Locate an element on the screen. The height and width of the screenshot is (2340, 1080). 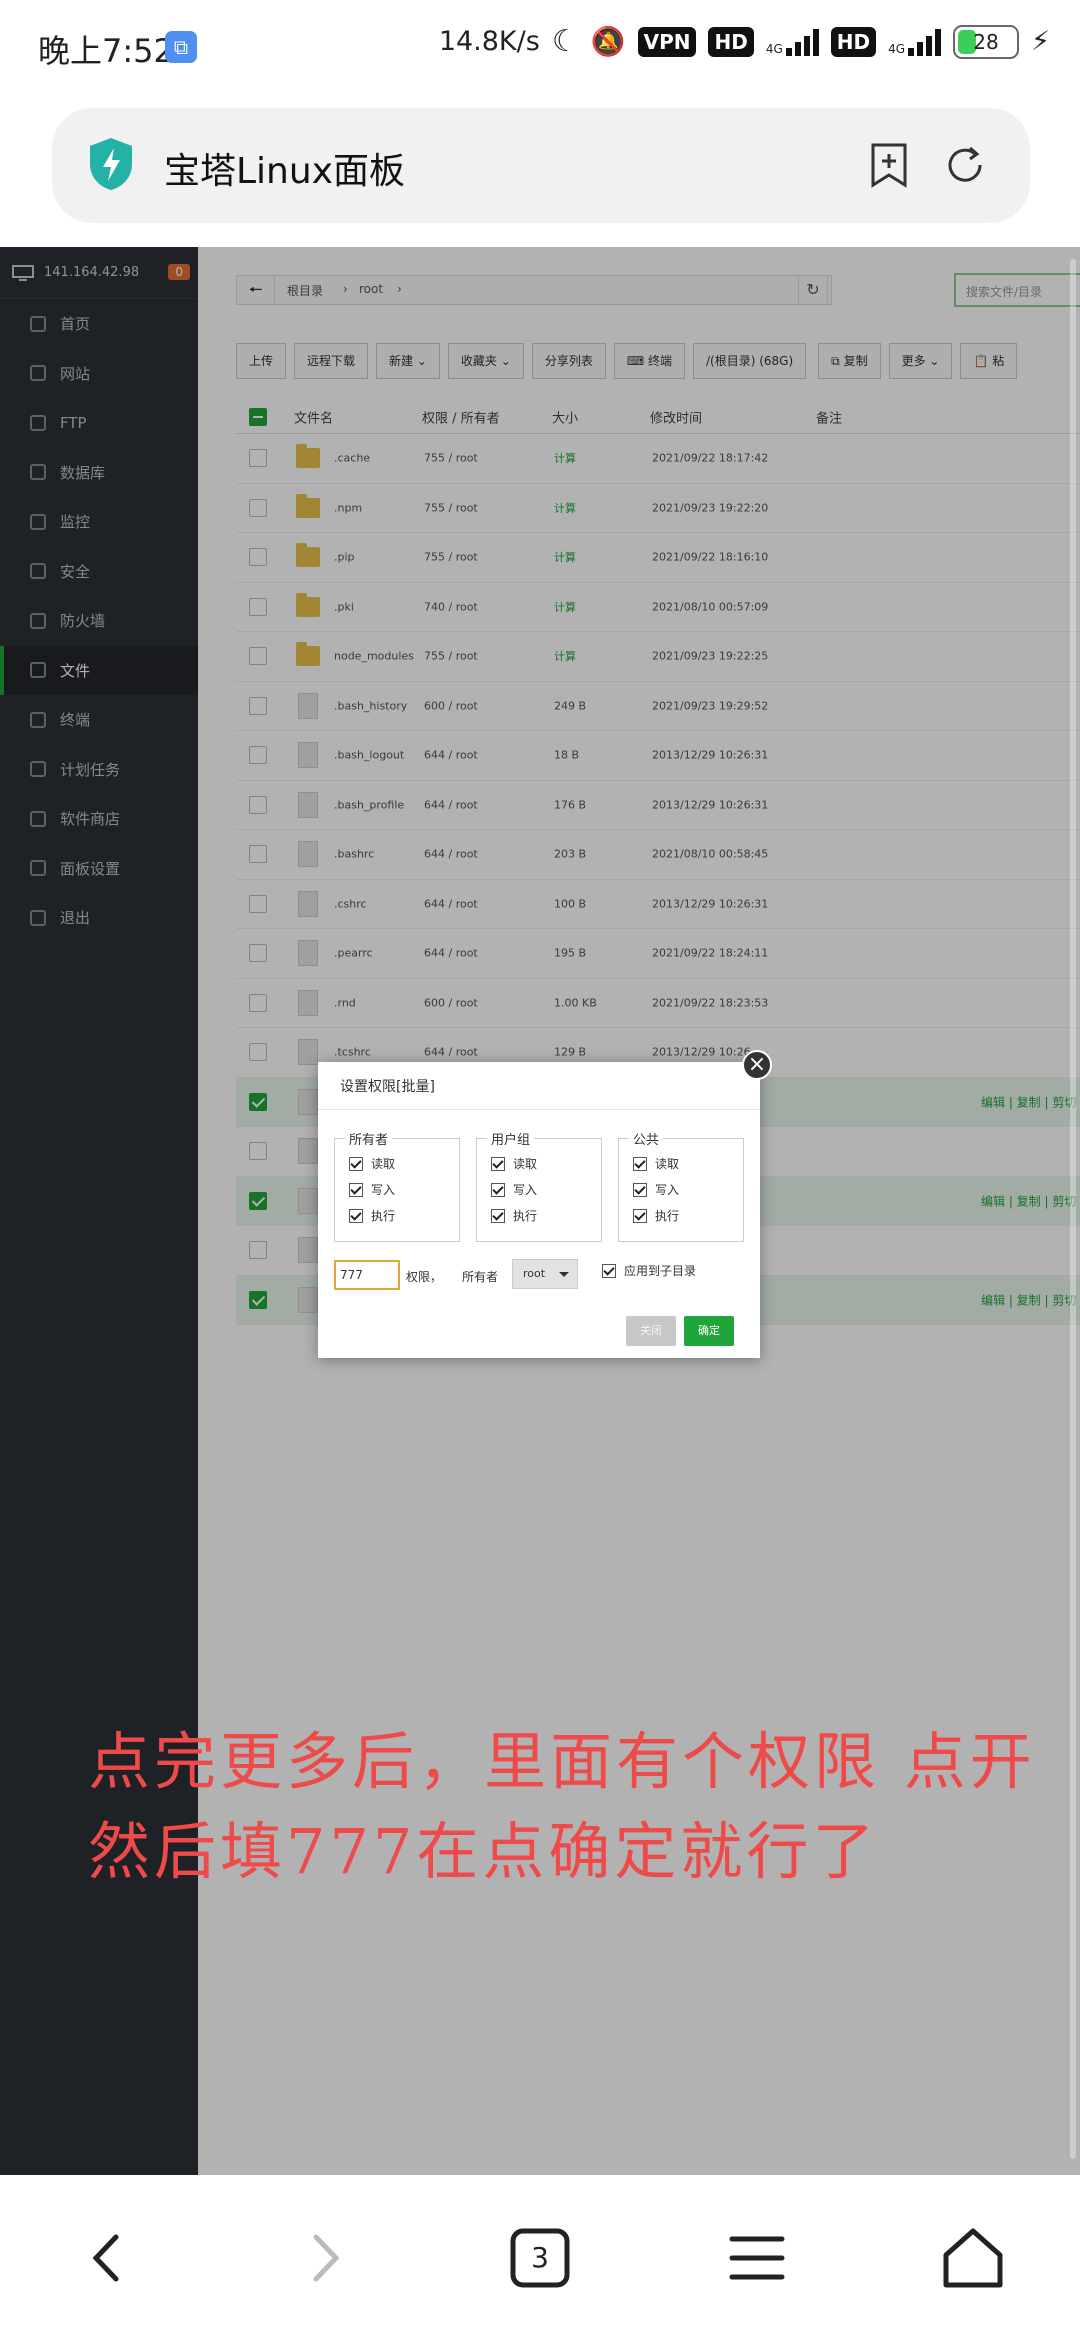
perm-group-2: 公共读取写入执行 is located at coordinates (681, 1185).